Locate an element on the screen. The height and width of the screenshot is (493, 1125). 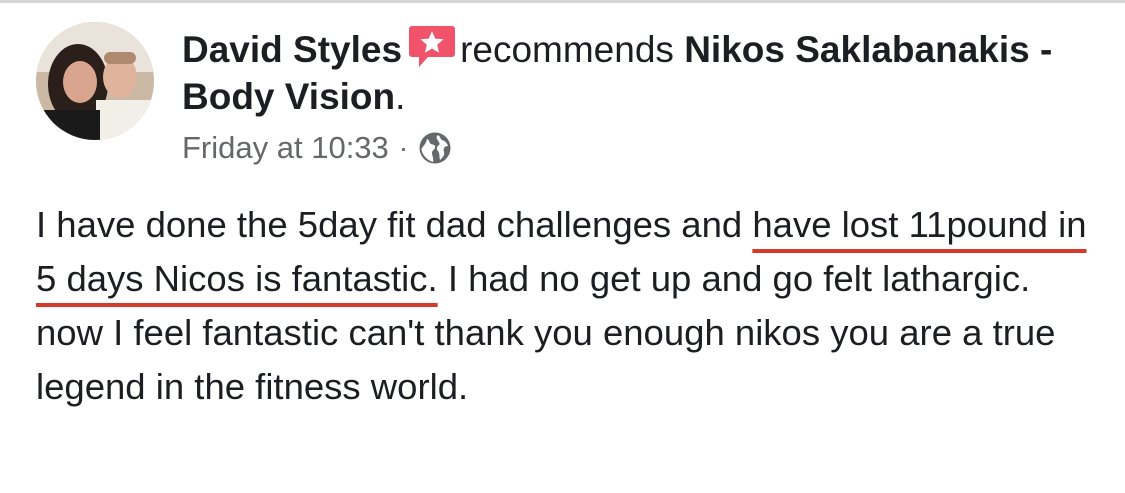
post-meta: Friday at 10:33 · is located at coordinates (317, 148).